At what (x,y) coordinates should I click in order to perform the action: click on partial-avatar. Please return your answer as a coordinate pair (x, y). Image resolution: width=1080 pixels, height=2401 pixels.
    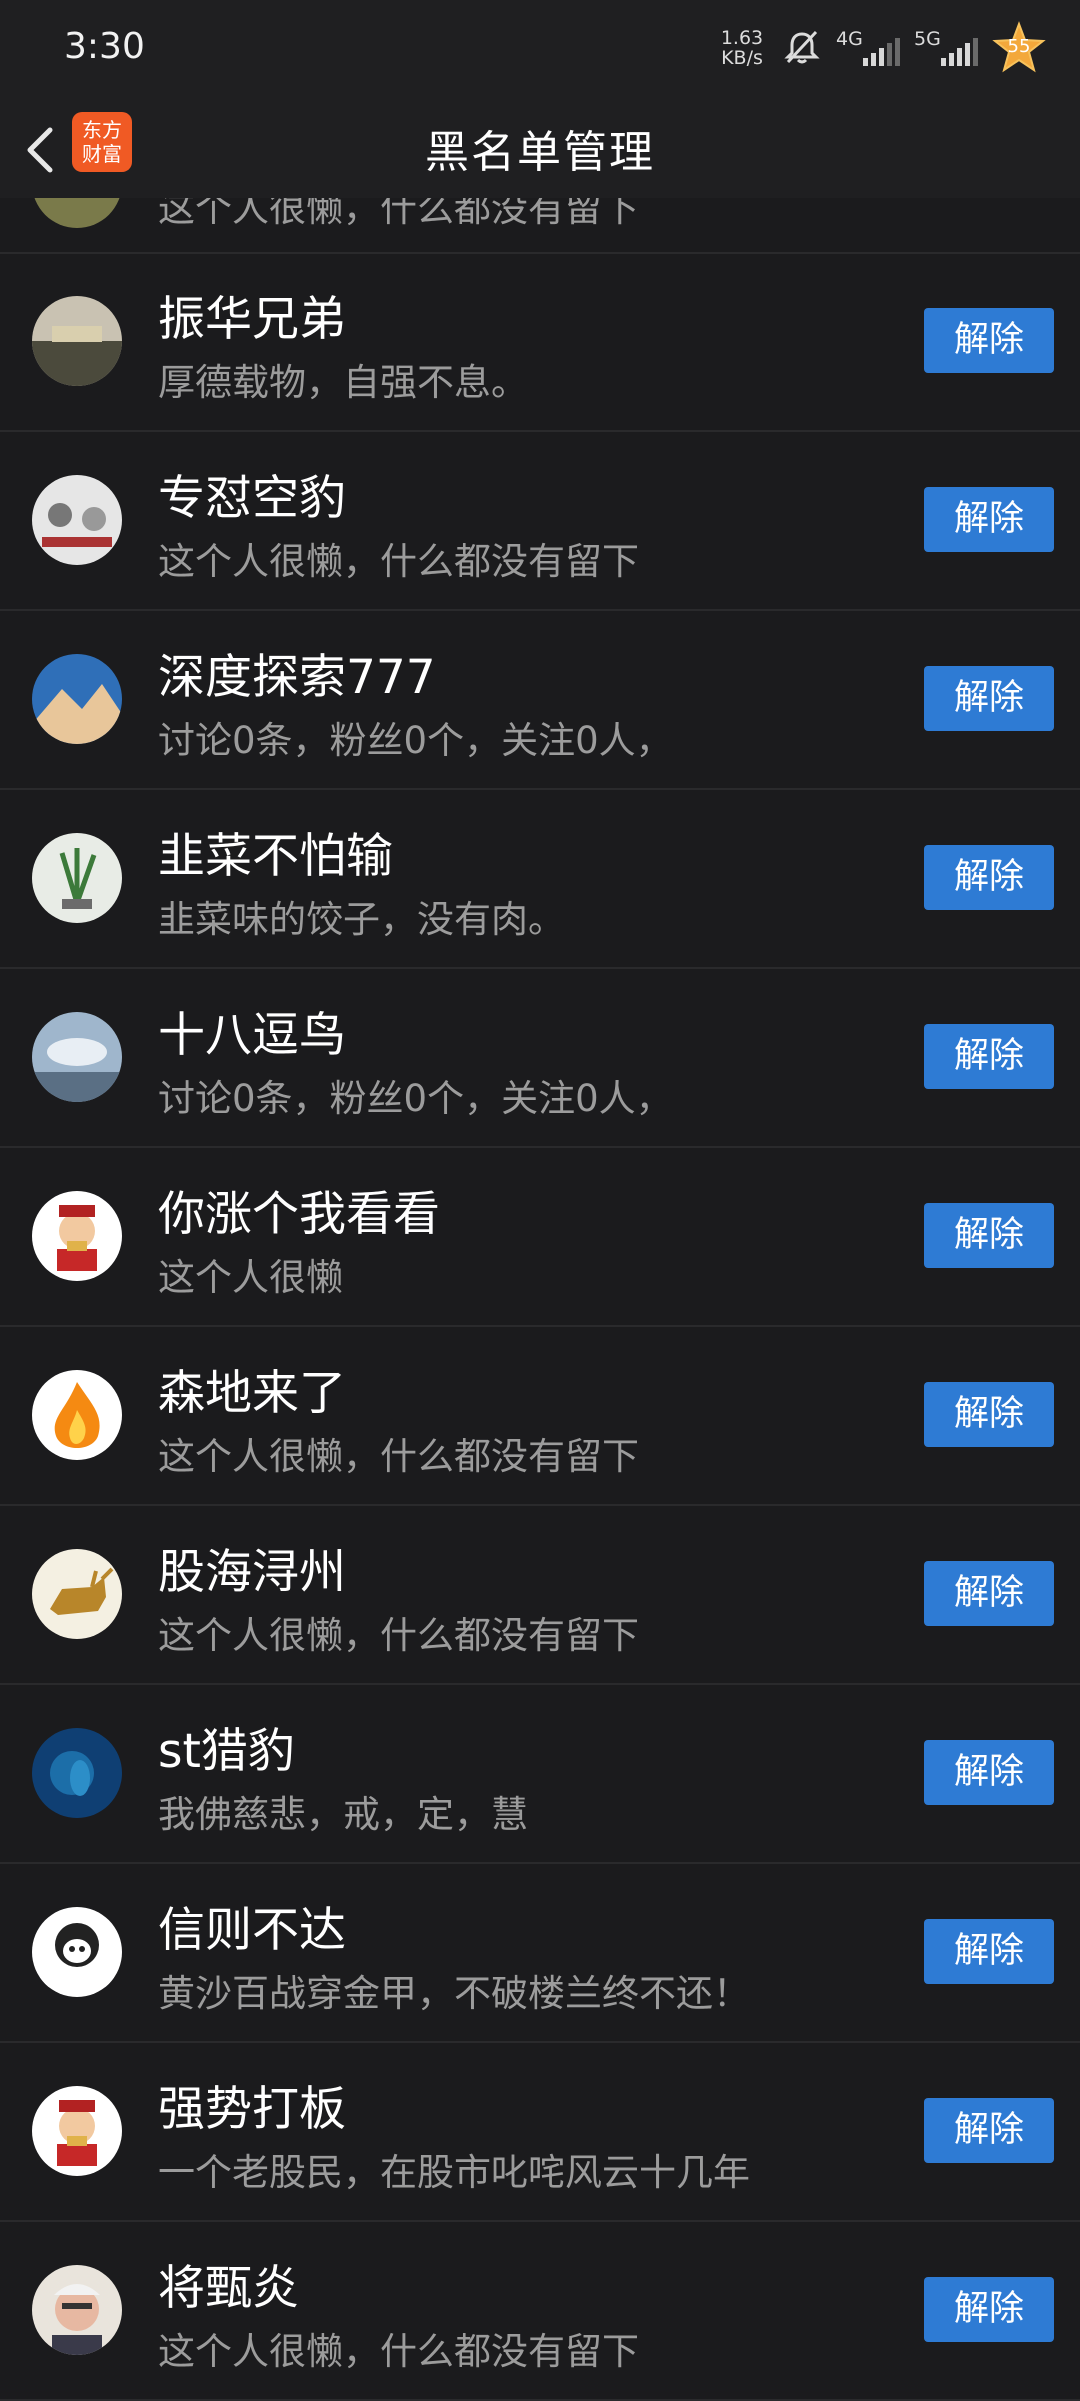
    Looking at the image, I should click on (77, 213).